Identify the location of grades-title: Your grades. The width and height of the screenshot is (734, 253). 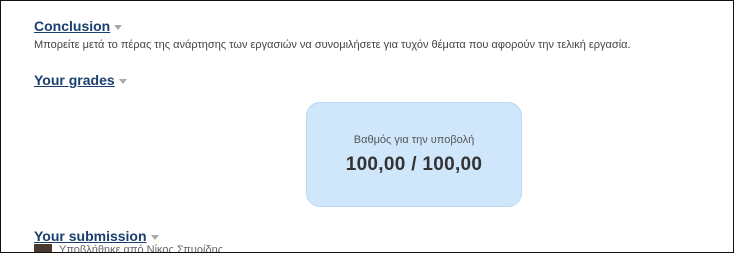
(74, 80).